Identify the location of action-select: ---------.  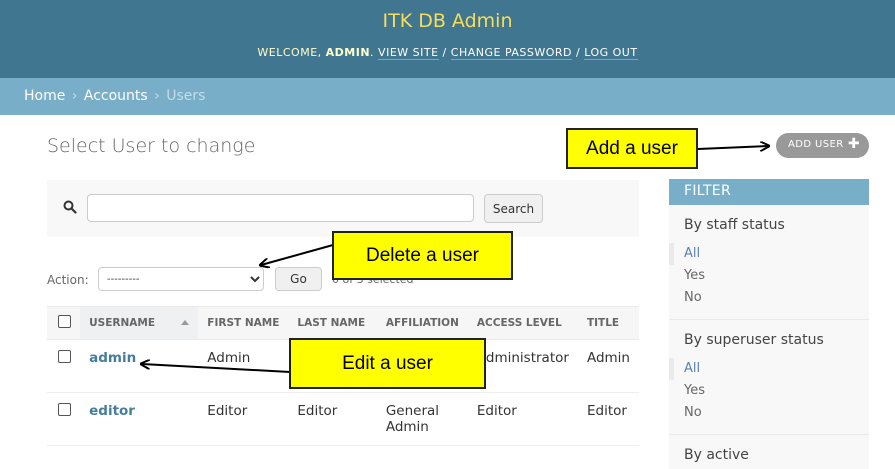
(181, 279).